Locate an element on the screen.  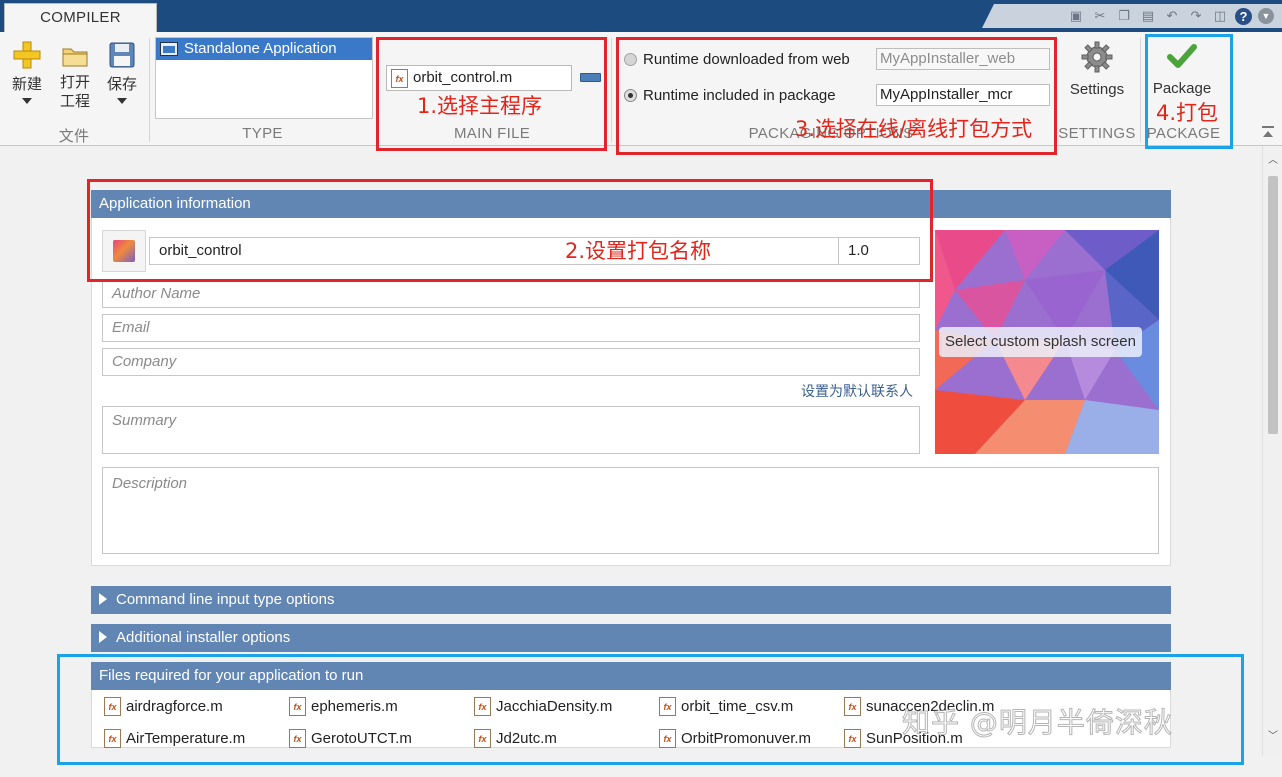
scroll-up-icon: ︿ is located at coordinates (1273, 161).